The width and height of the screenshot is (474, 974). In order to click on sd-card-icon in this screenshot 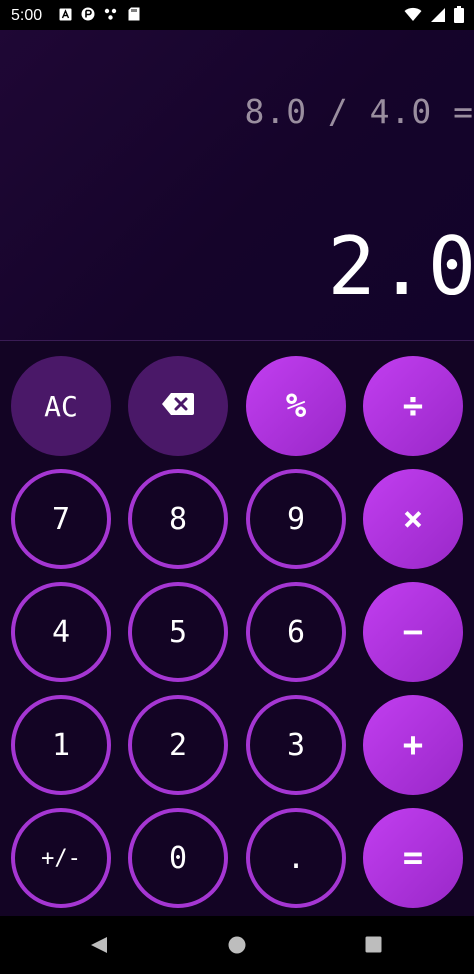, I will do `click(134, 14)`.